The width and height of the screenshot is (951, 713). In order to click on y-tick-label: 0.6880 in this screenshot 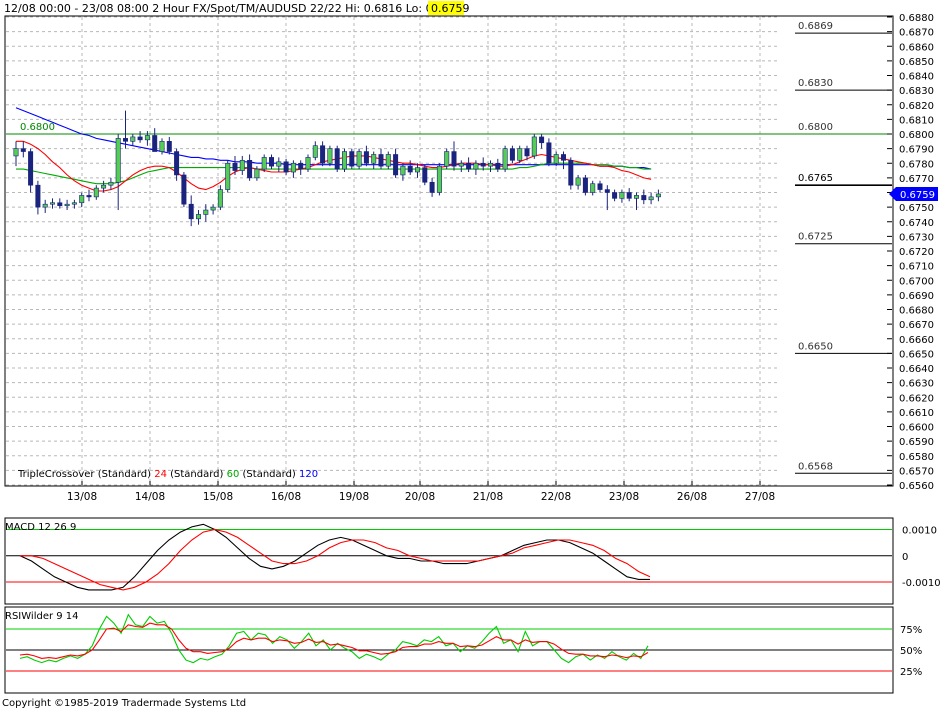, I will do `click(916, 18)`.